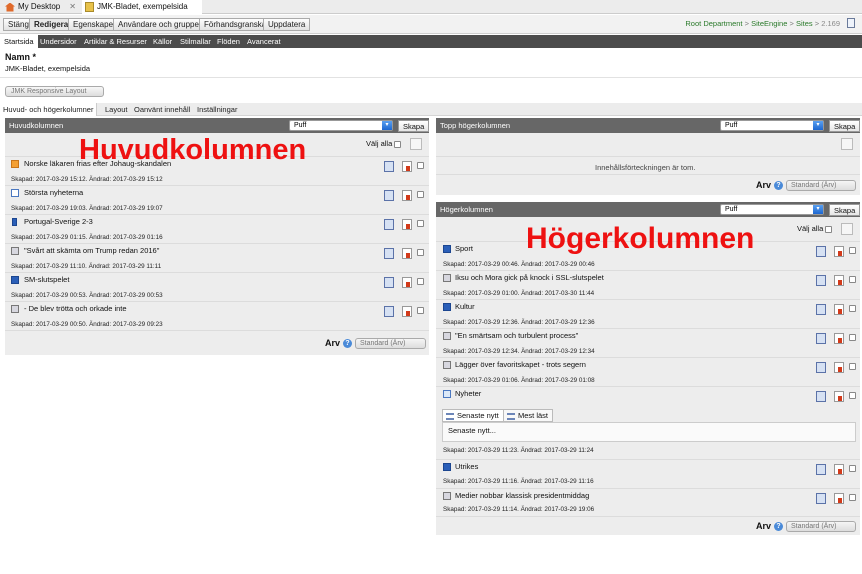  I want to click on breadcrumb-link: Root Department, so click(713, 23).